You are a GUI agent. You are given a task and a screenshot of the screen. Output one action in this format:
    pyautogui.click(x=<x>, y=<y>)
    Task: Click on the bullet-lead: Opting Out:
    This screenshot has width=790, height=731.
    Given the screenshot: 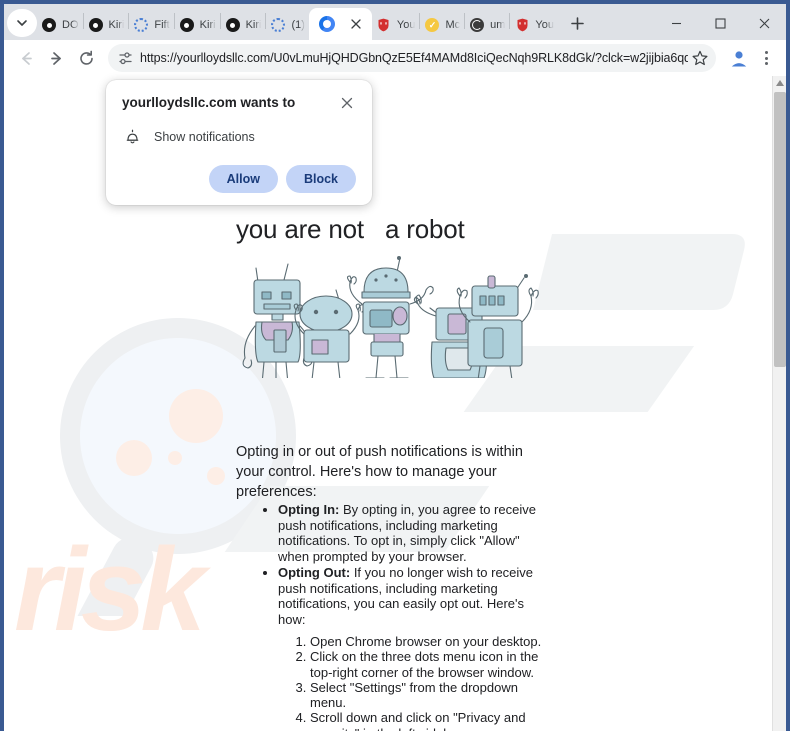 What is the action you would take?
    pyautogui.click(x=314, y=572)
    